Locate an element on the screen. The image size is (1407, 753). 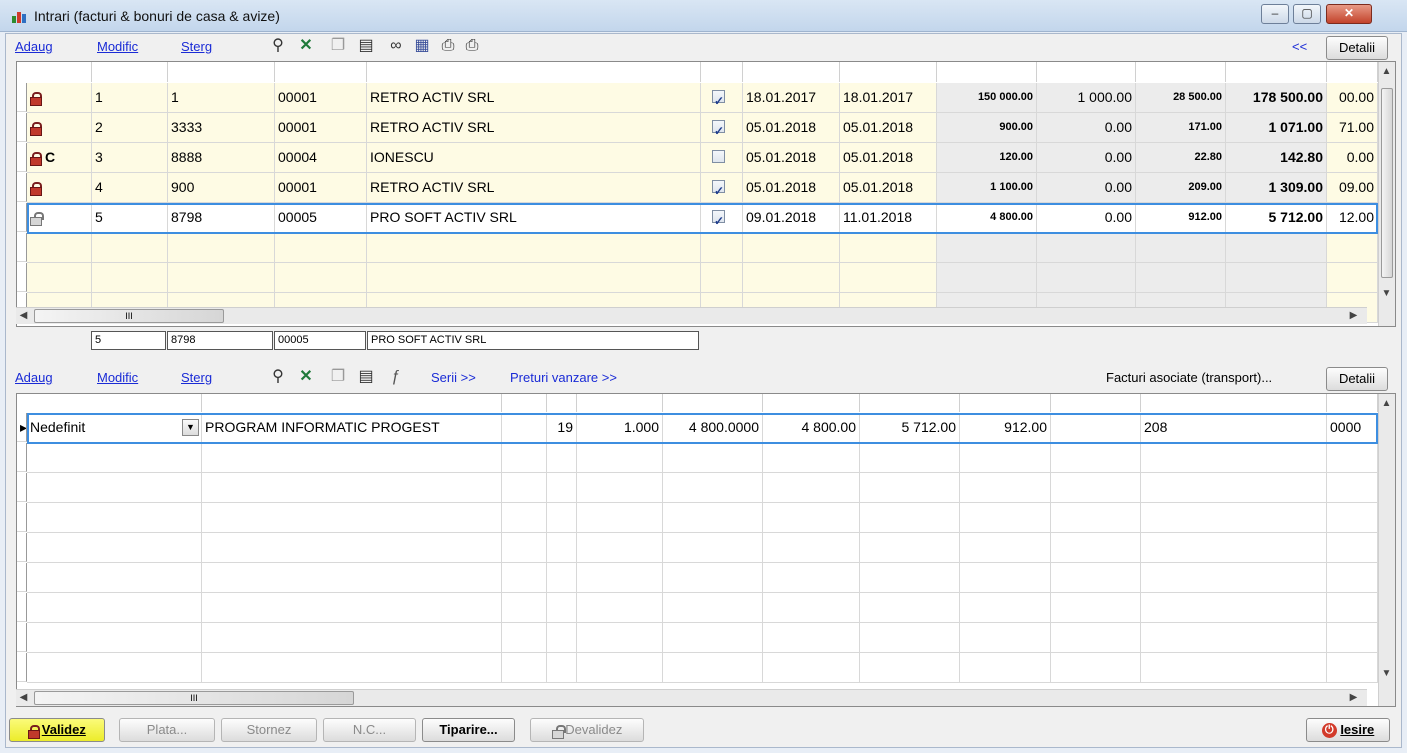
grid-cell: IONESCU is located at coordinates (534, 158).